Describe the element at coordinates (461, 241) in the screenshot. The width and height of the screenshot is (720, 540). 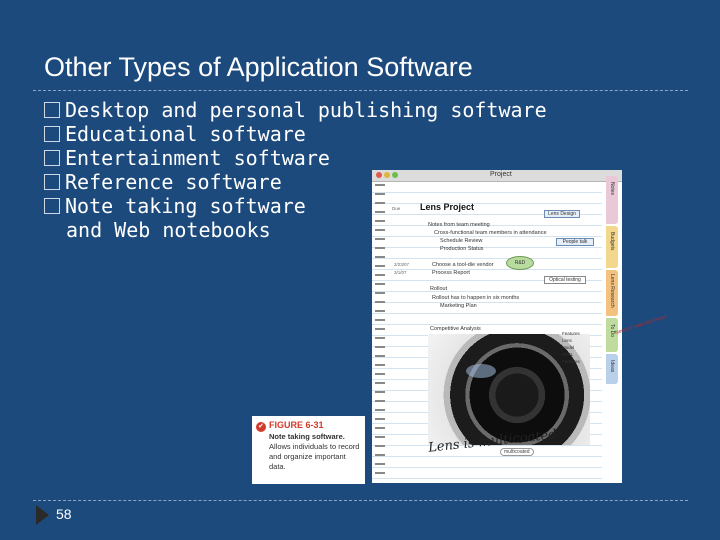
I see `note-line: Schedule Review` at that location.